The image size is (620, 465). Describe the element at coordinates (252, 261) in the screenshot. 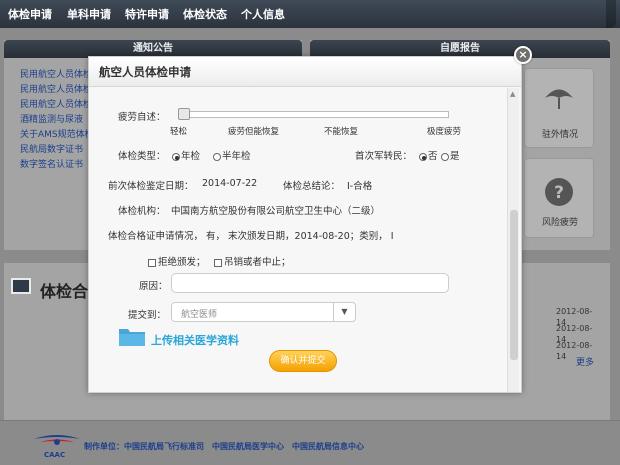

I see `revoke-checkbox: 吊销或者中止；` at that location.